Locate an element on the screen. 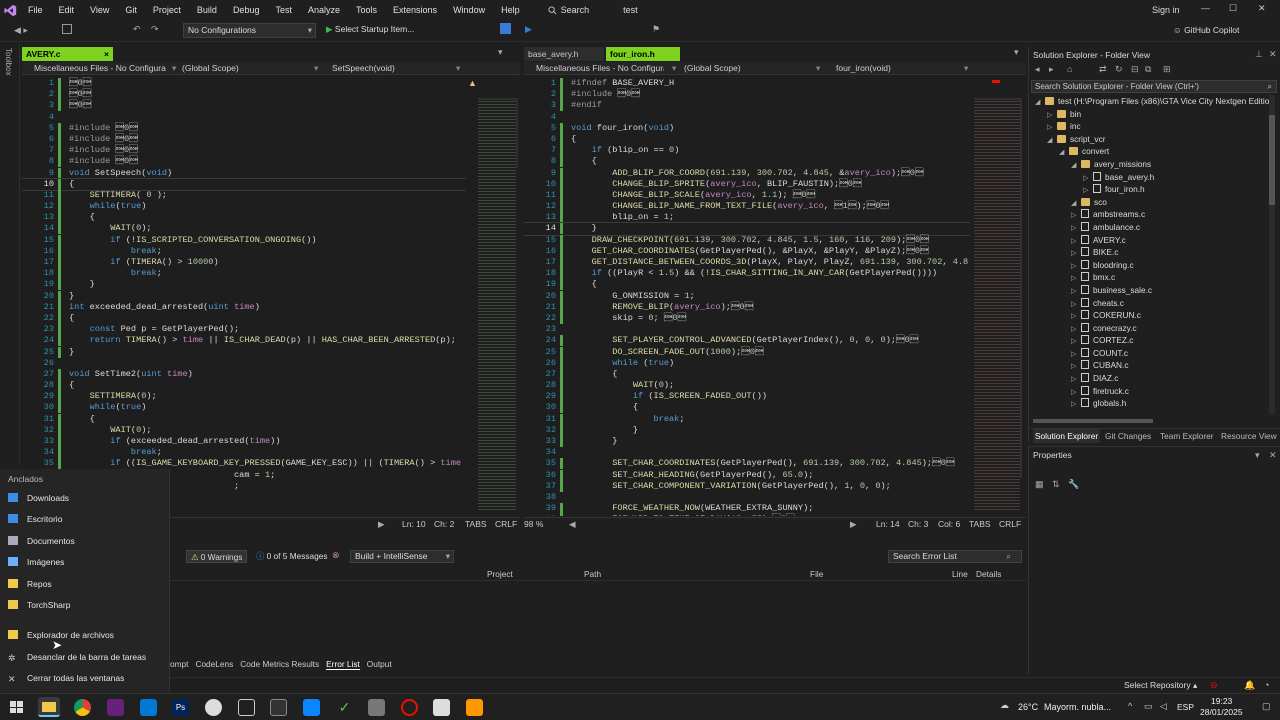  debug-target-icon is located at coordinates (505, 28).